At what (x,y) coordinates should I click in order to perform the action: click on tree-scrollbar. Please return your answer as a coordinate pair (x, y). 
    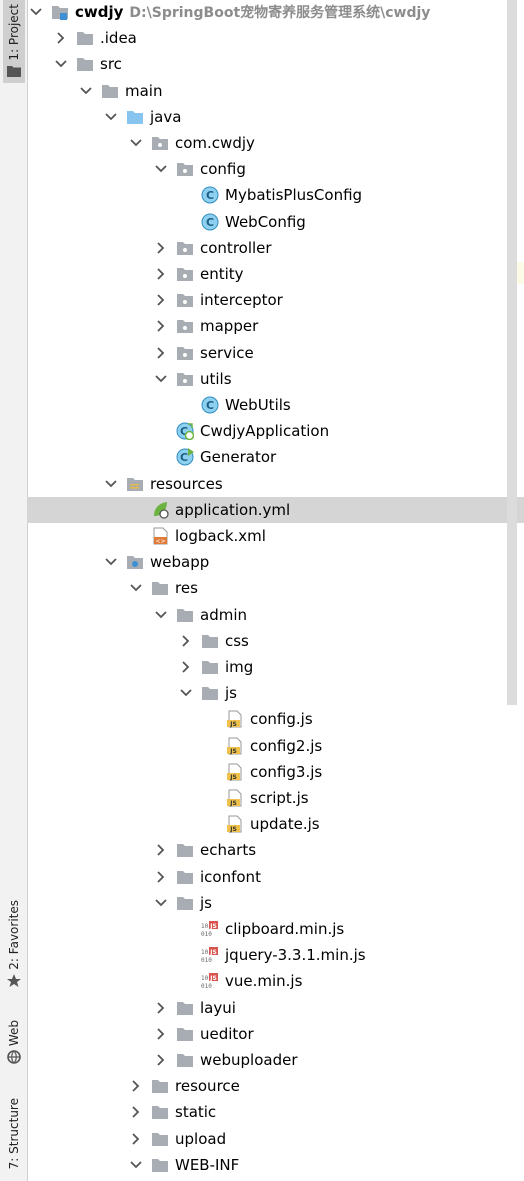
    Looking at the image, I should click on (512, 352).